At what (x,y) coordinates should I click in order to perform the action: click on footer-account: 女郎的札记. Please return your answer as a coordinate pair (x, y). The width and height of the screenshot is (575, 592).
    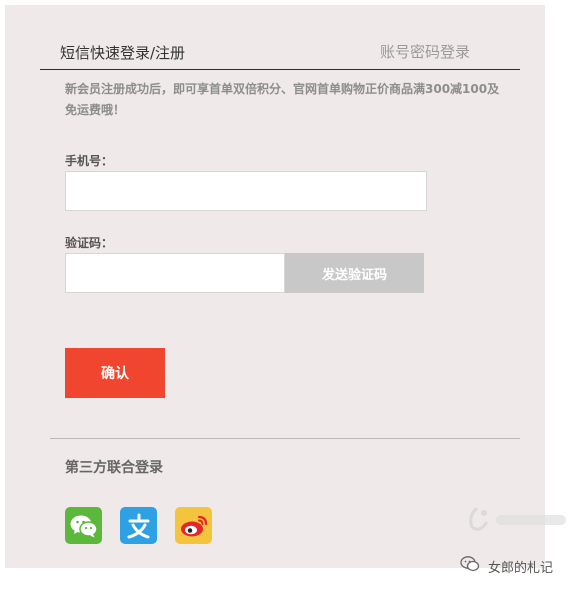
    Looking at the image, I should click on (506, 566).